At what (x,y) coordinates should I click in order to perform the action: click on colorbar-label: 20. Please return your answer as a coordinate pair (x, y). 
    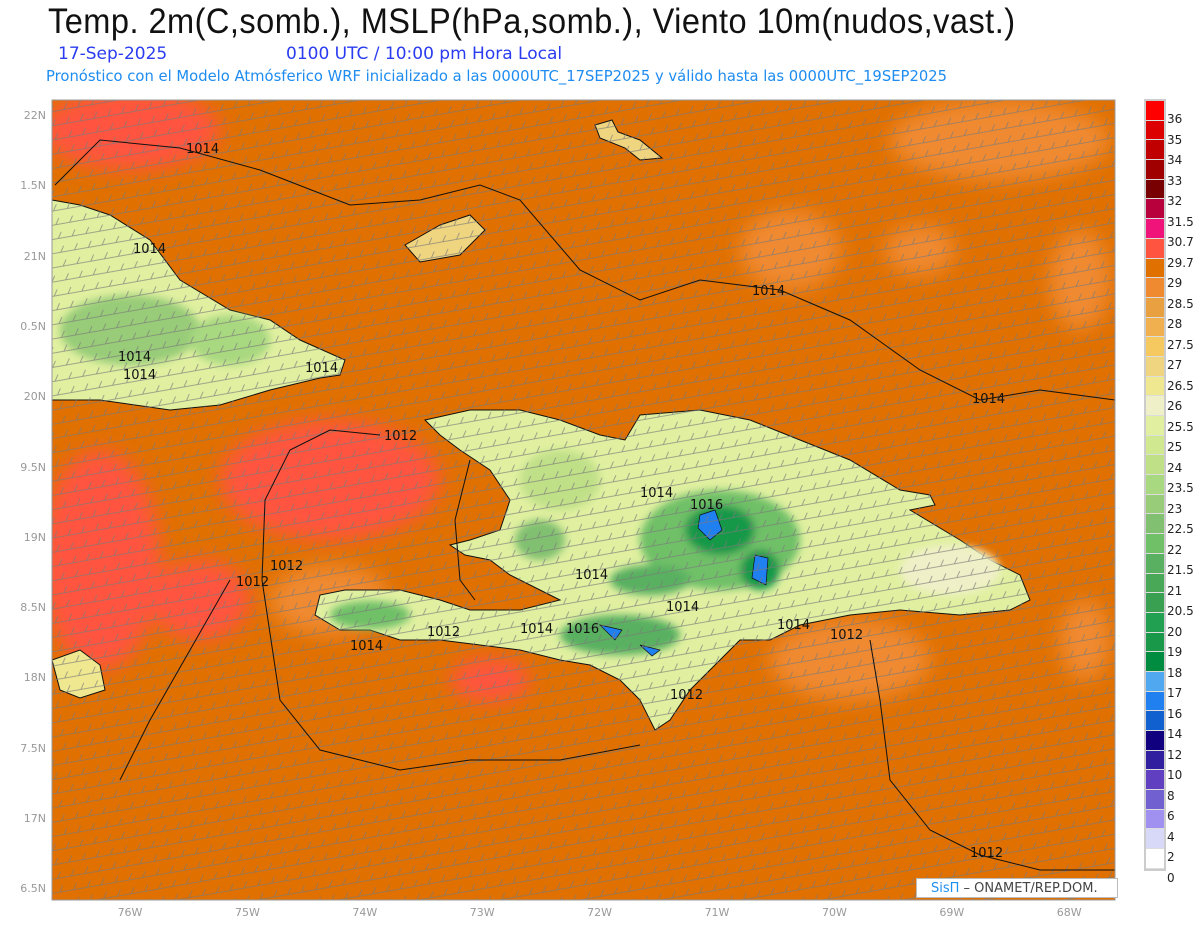
    Looking at the image, I should click on (1175, 631).